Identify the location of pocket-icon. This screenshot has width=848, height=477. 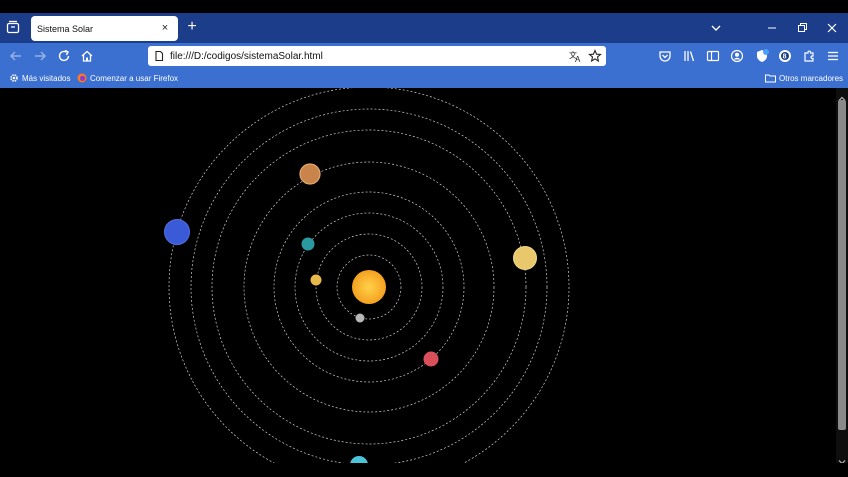
(665, 56).